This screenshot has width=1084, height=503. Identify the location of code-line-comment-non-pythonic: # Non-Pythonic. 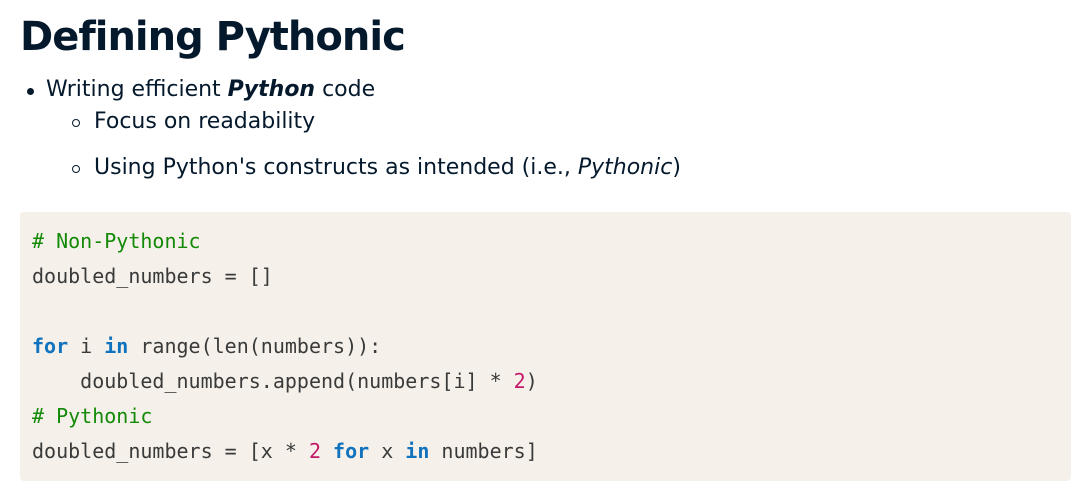
(545, 241).